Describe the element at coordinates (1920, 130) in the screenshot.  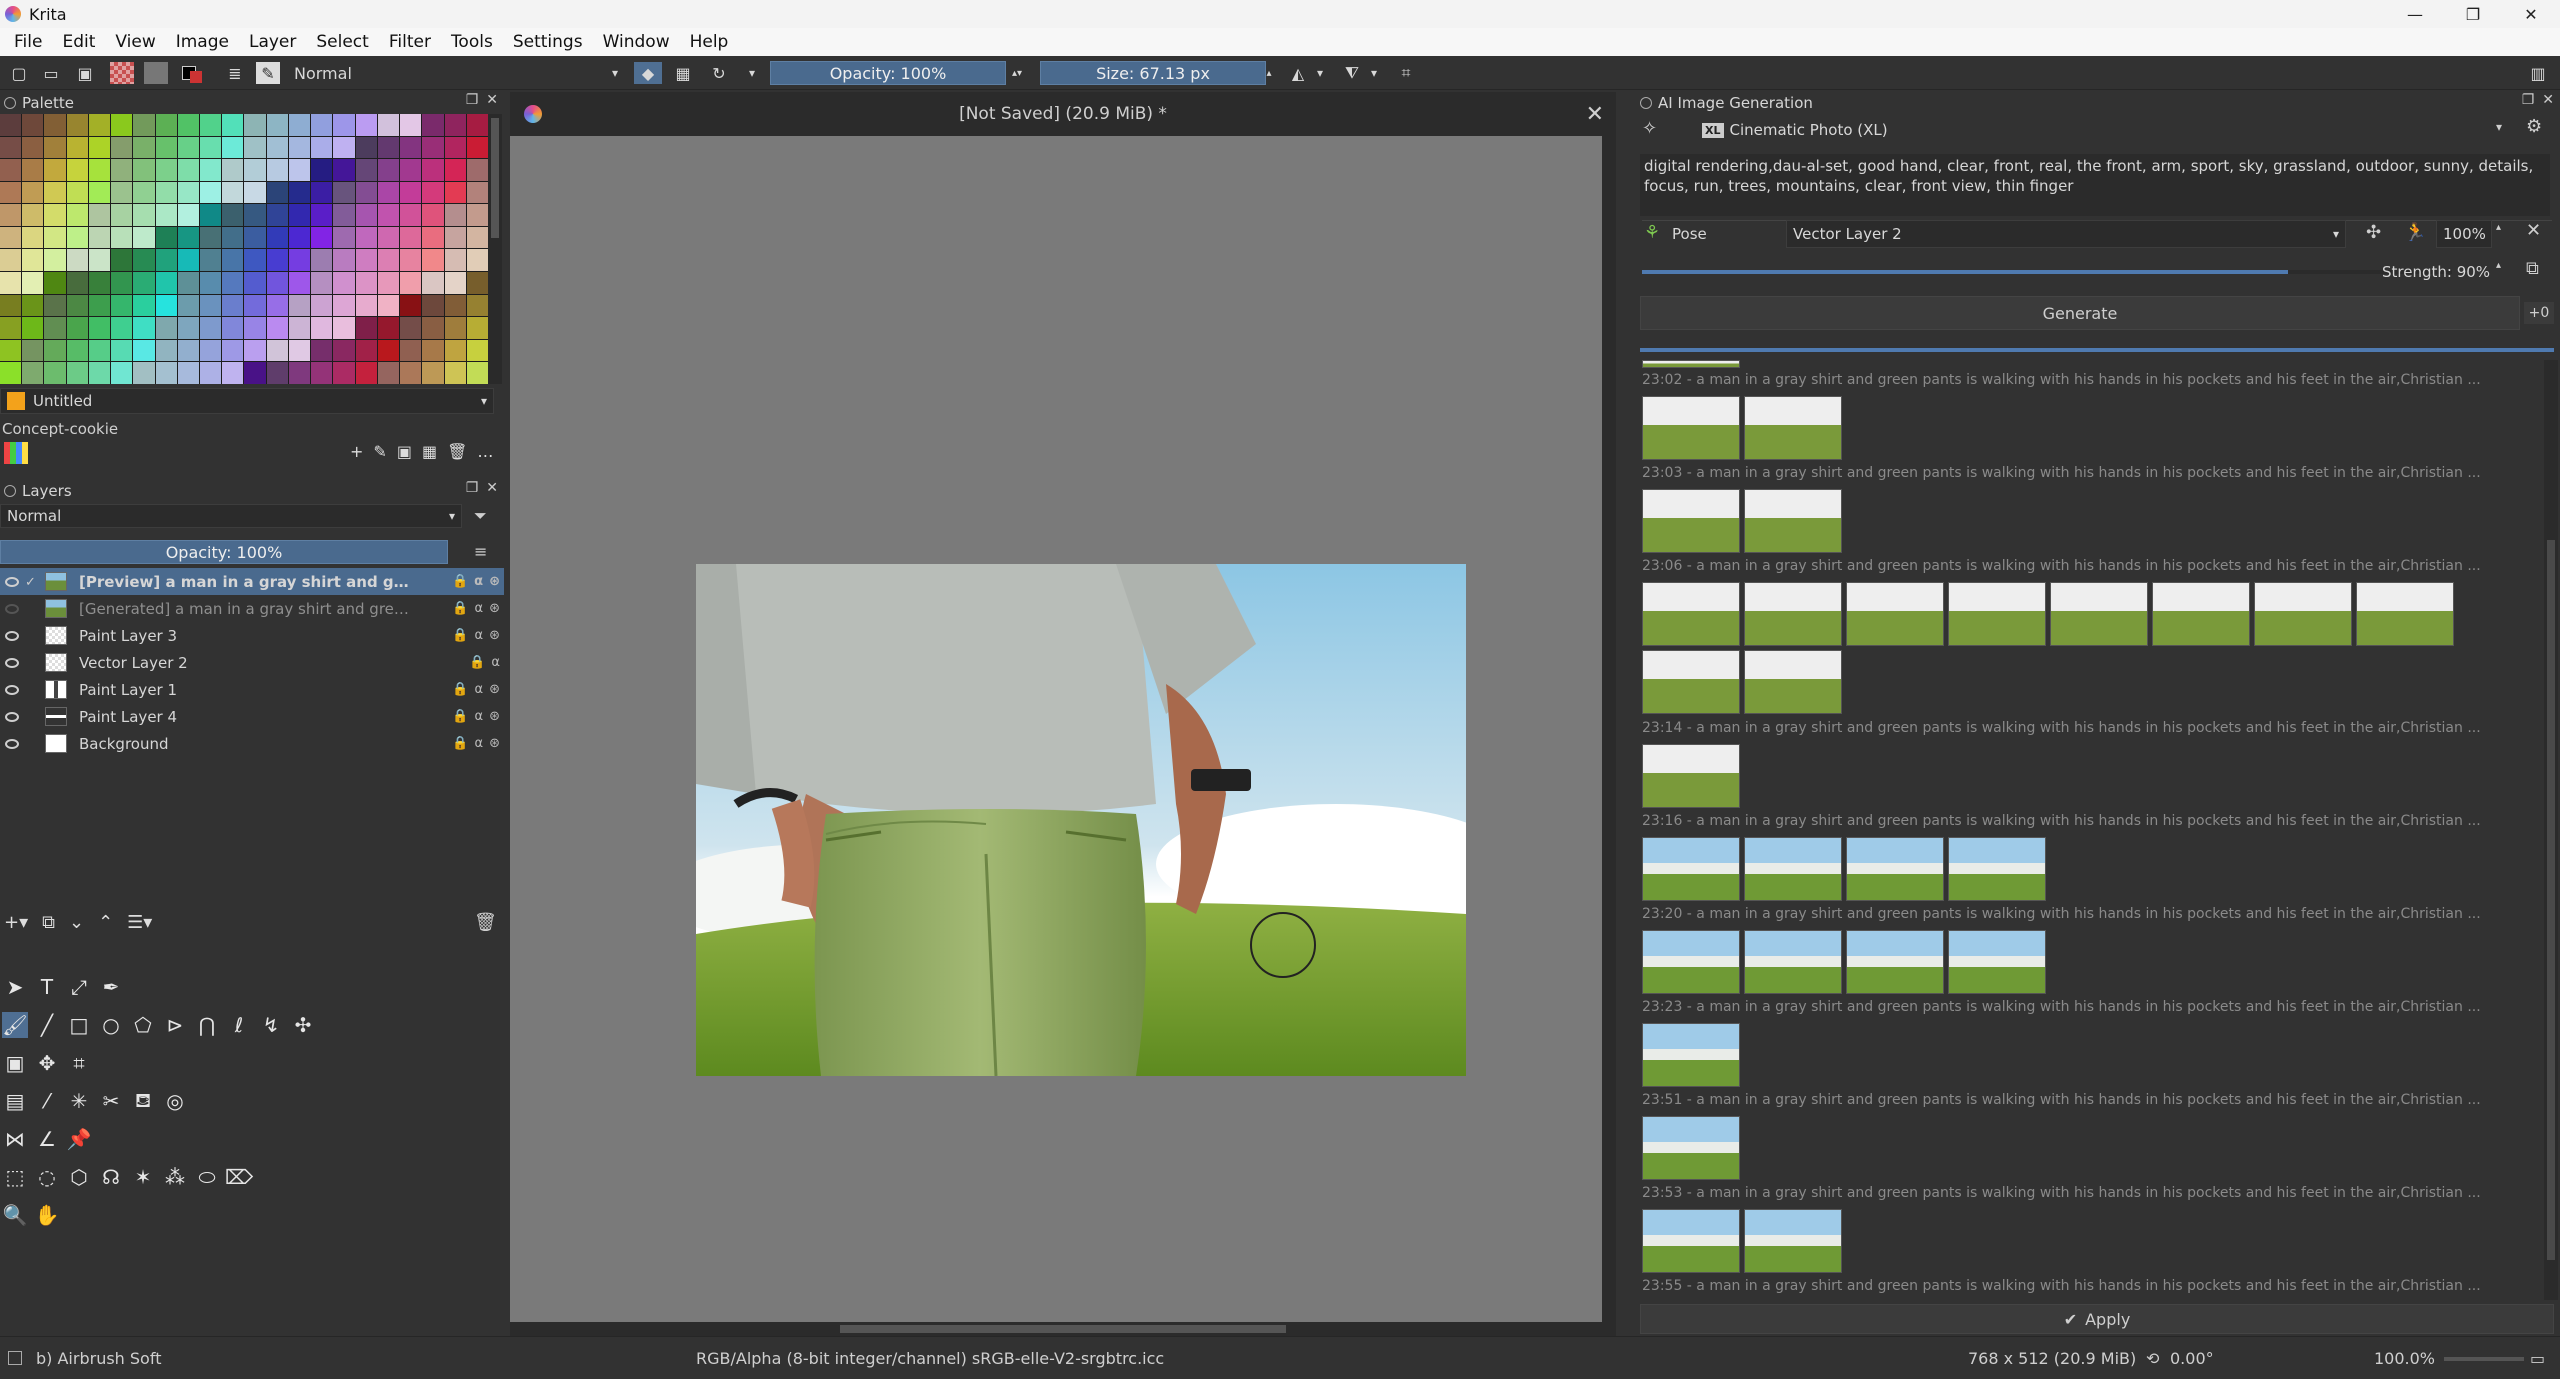
I see `model-style-select: XL Cinematic Photo (XL)` at that location.